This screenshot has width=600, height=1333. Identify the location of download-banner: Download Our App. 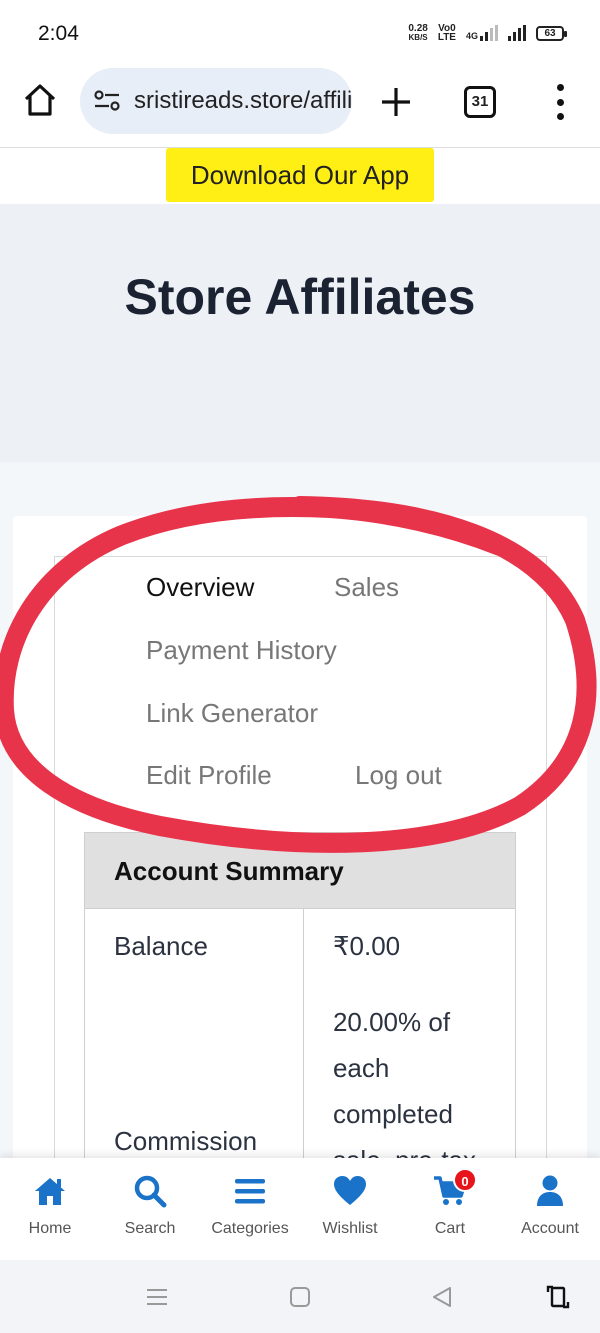
(300, 176).